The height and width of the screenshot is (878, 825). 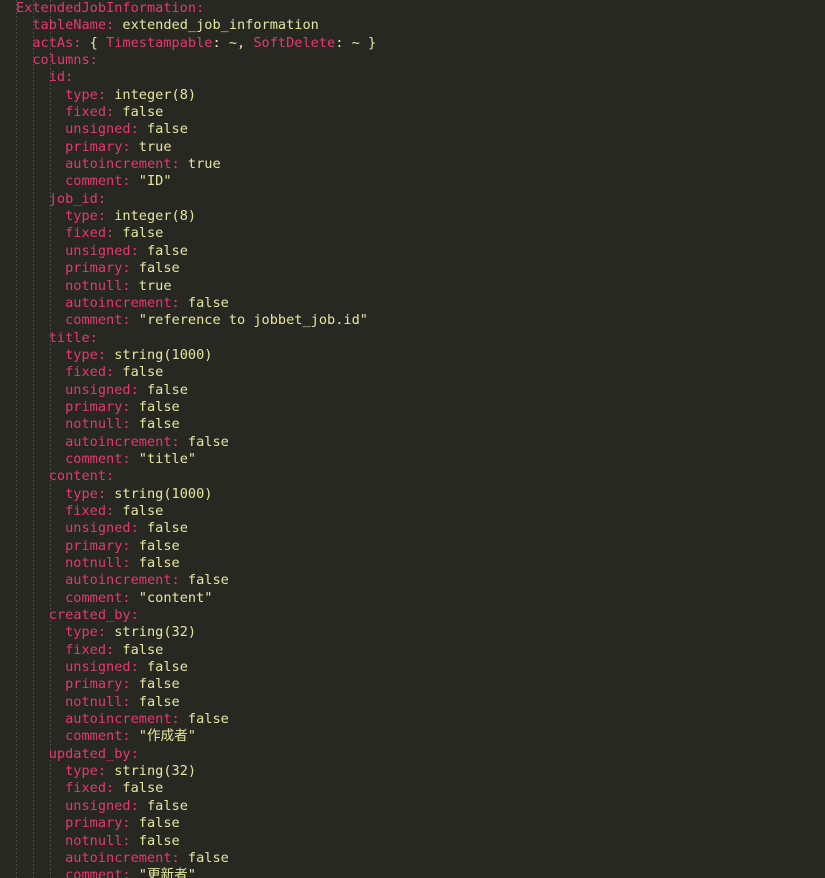 I want to click on code-line: comment: "content", so click(x=412, y=598).